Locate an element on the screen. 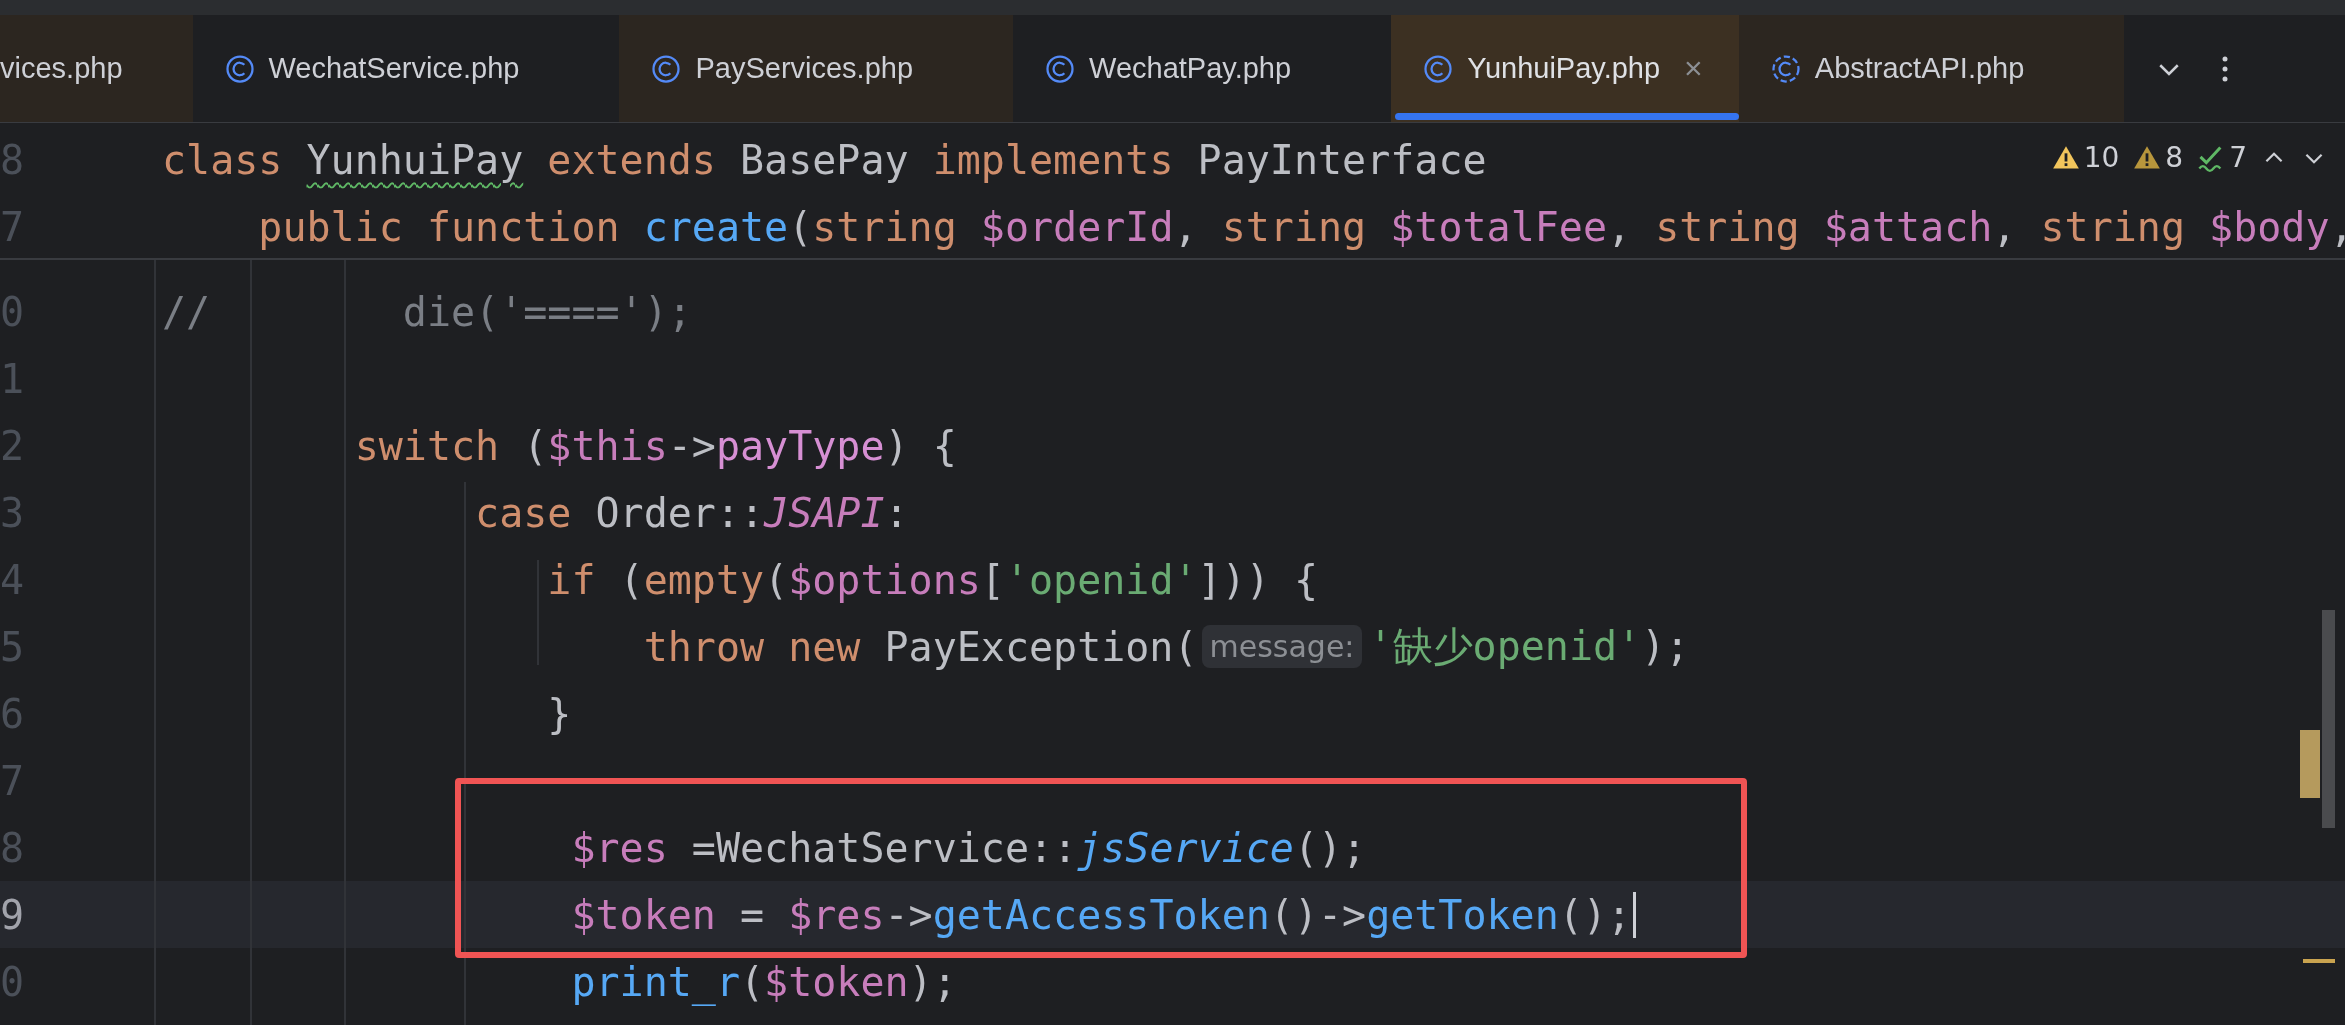 This screenshot has width=2345, height=1025. code-text: } is located at coordinates (559, 713).